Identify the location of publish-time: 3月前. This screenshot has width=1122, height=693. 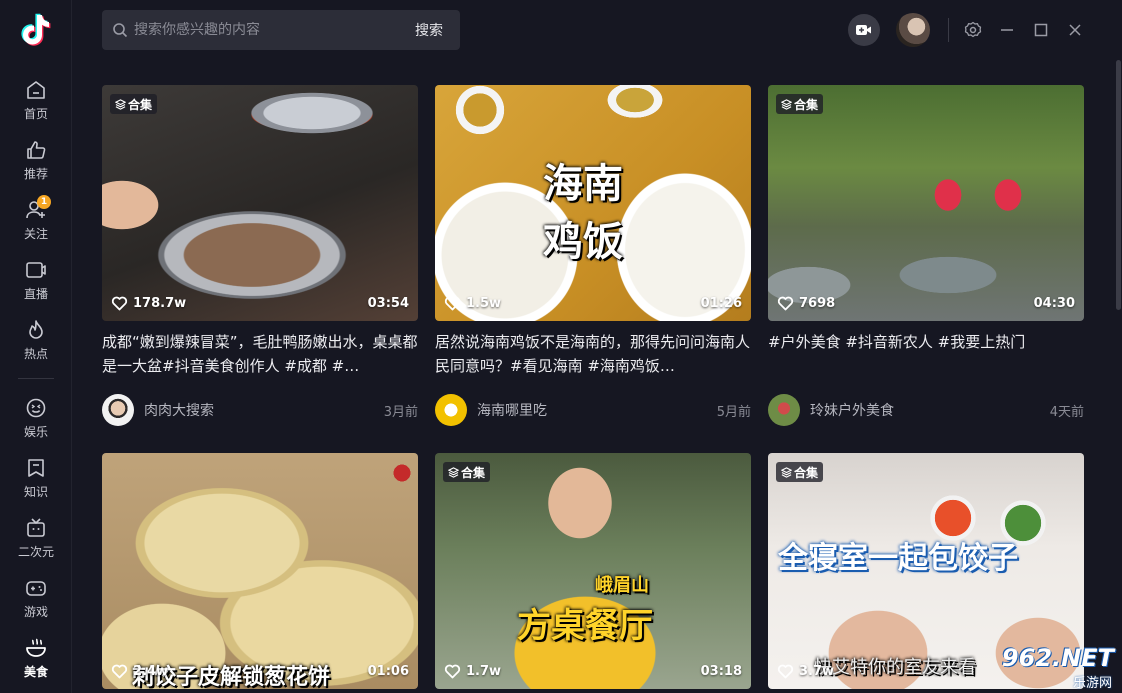
(400, 412).